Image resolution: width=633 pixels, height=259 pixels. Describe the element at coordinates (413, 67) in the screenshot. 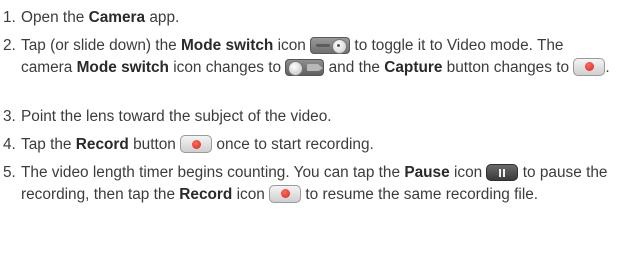

I see `capture-label: Capture` at that location.